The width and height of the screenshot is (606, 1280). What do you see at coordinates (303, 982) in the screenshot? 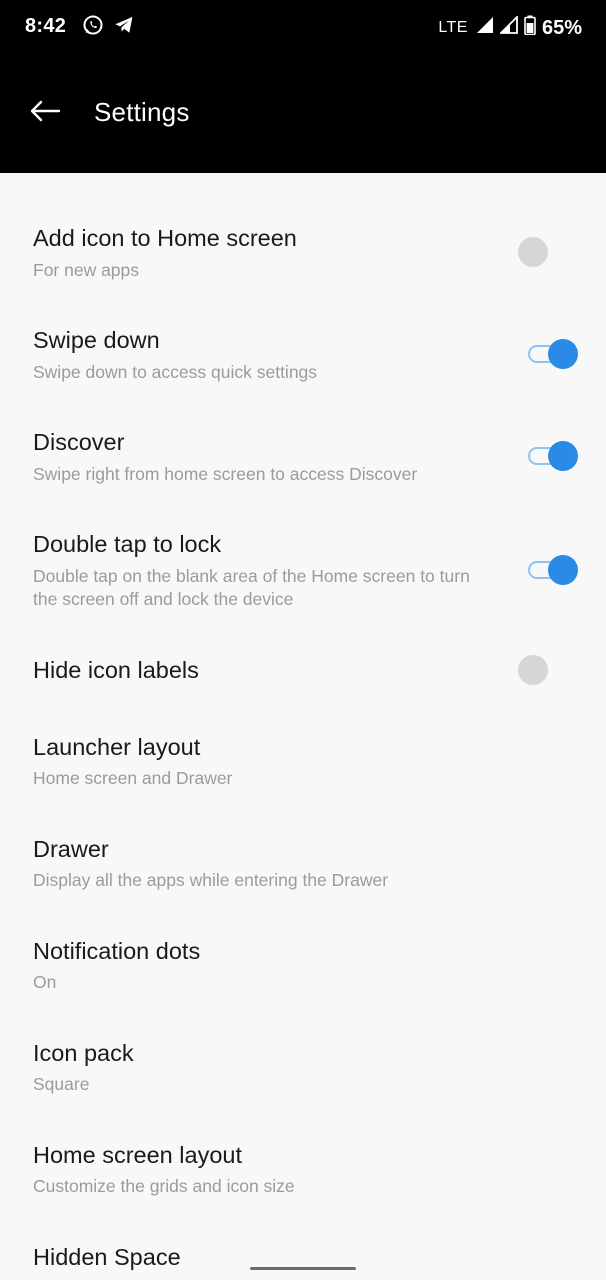
I see `setting-notification-dots: Notification dots On` at bounding box center [303, 982].